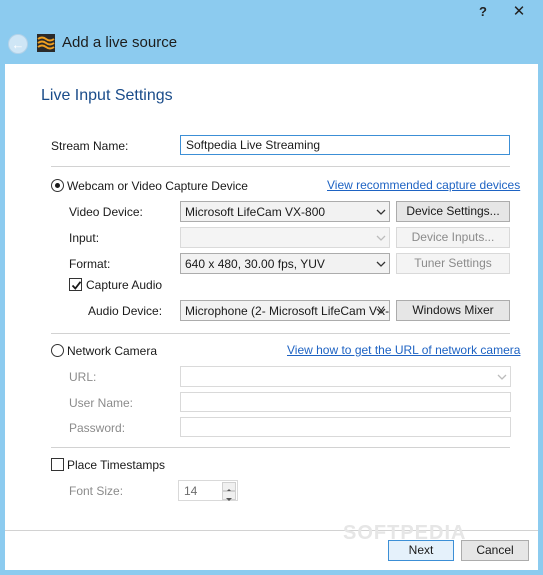 This screenshot has height=575, width=543. I want to click on password-input, so click(345, 427).